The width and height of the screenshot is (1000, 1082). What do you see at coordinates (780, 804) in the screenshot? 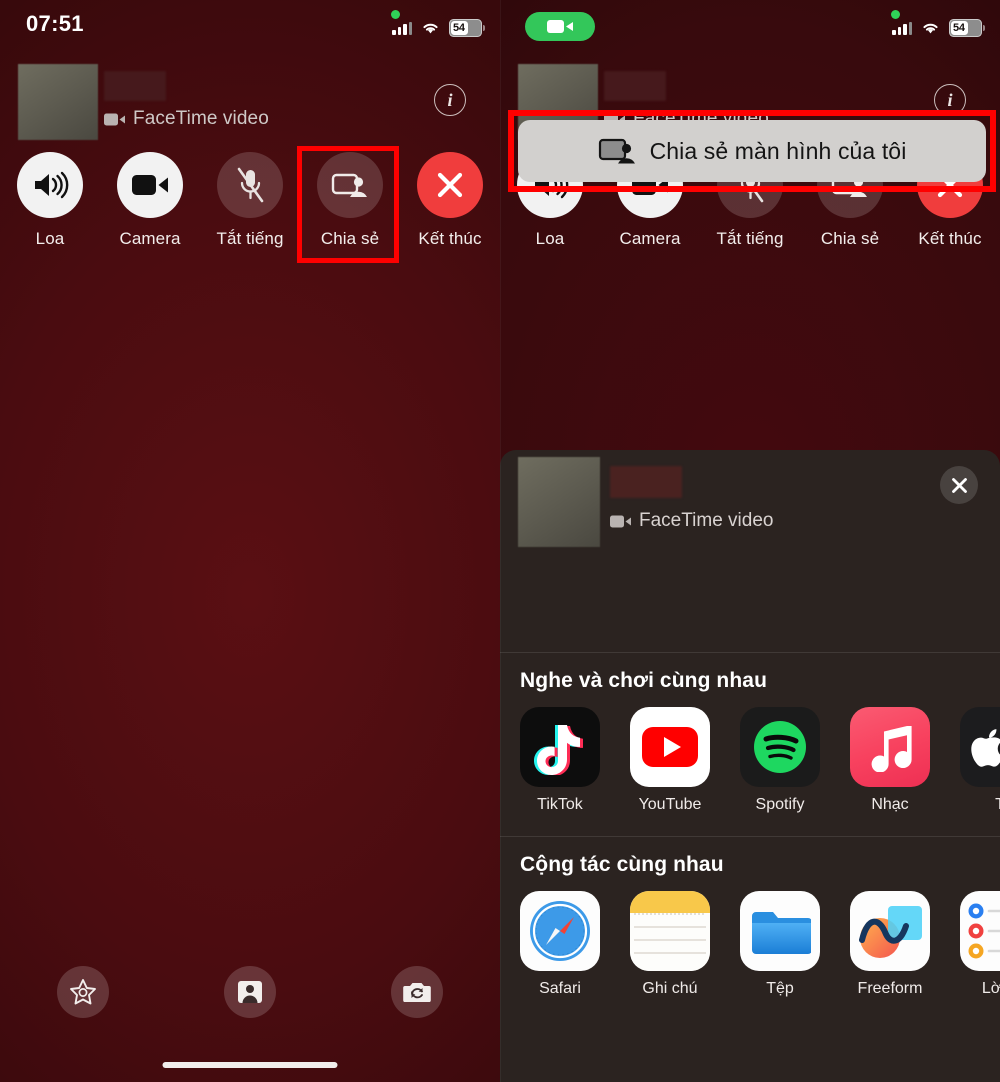
I see `app-label: Spotify` at bounding box center [780, 804].